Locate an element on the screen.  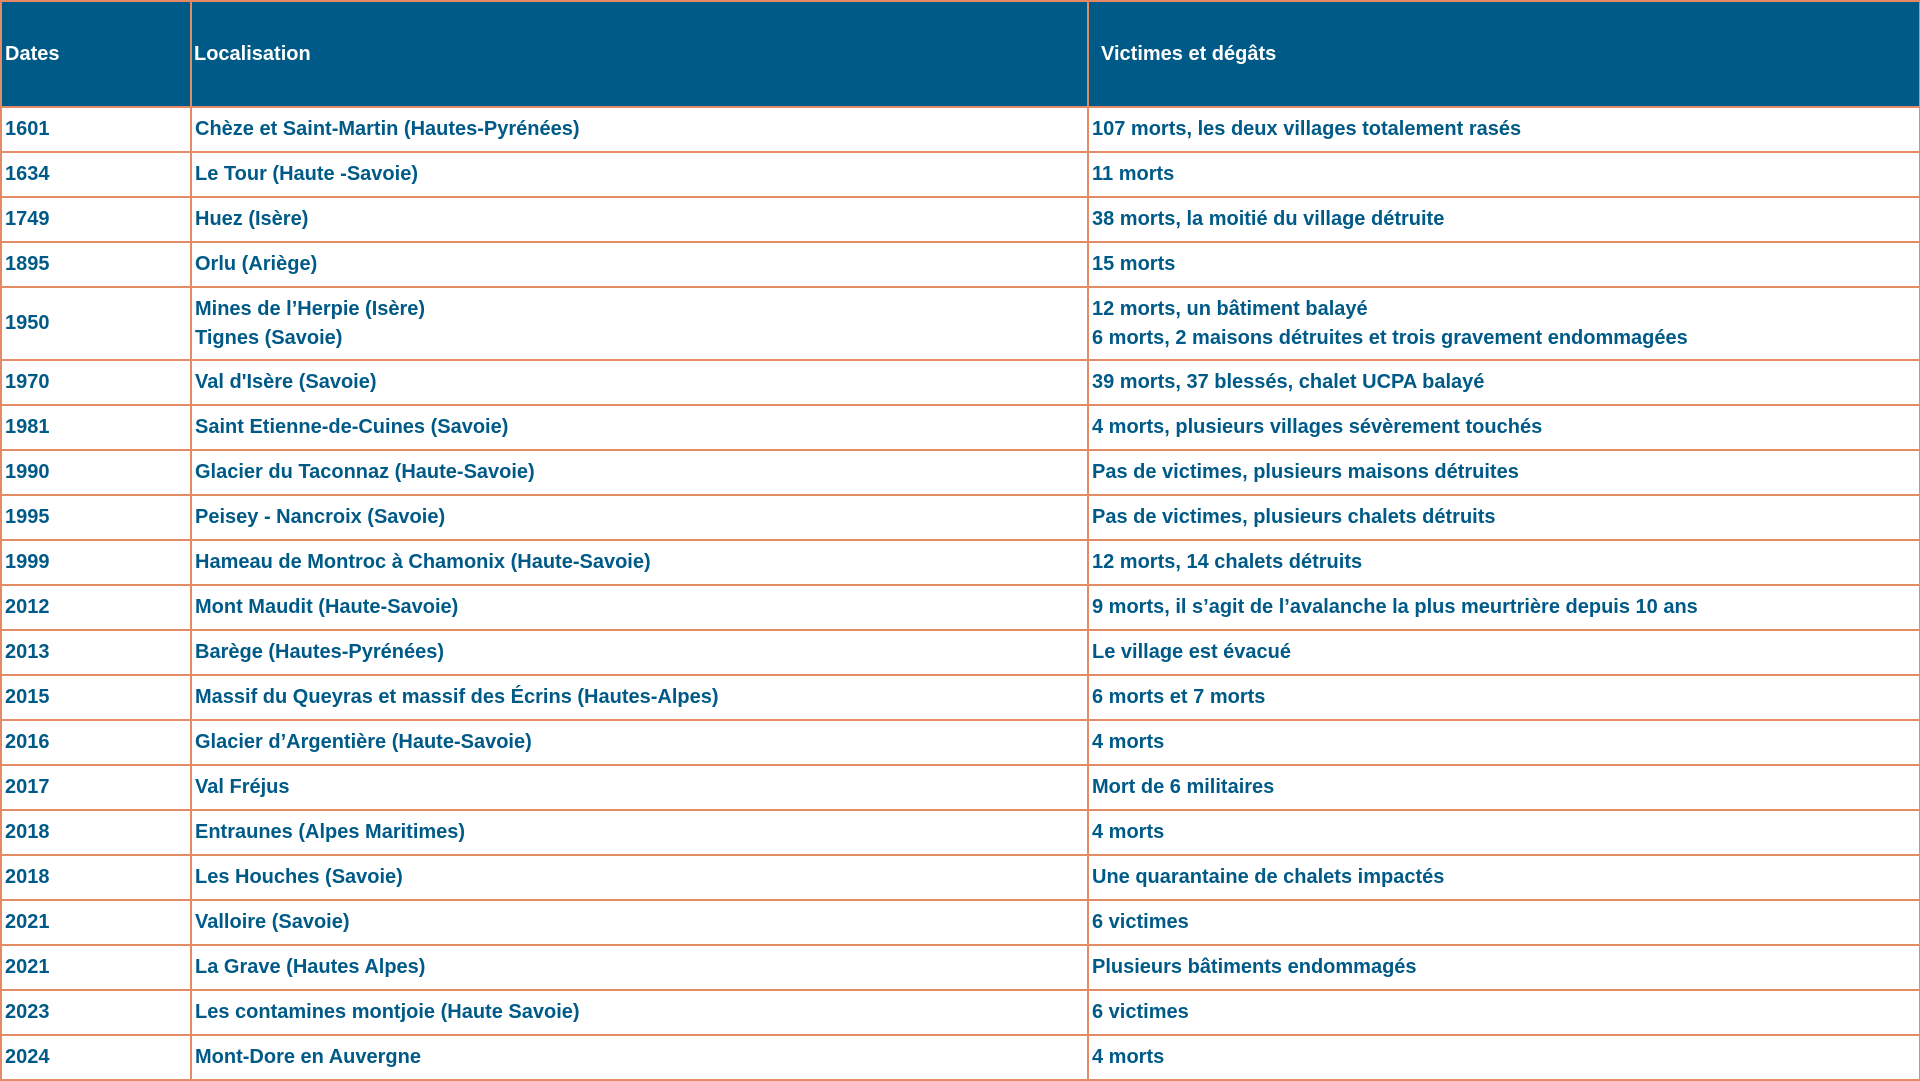
cell-victimes-line: 4 morts is located at coordinates (1128, 832).